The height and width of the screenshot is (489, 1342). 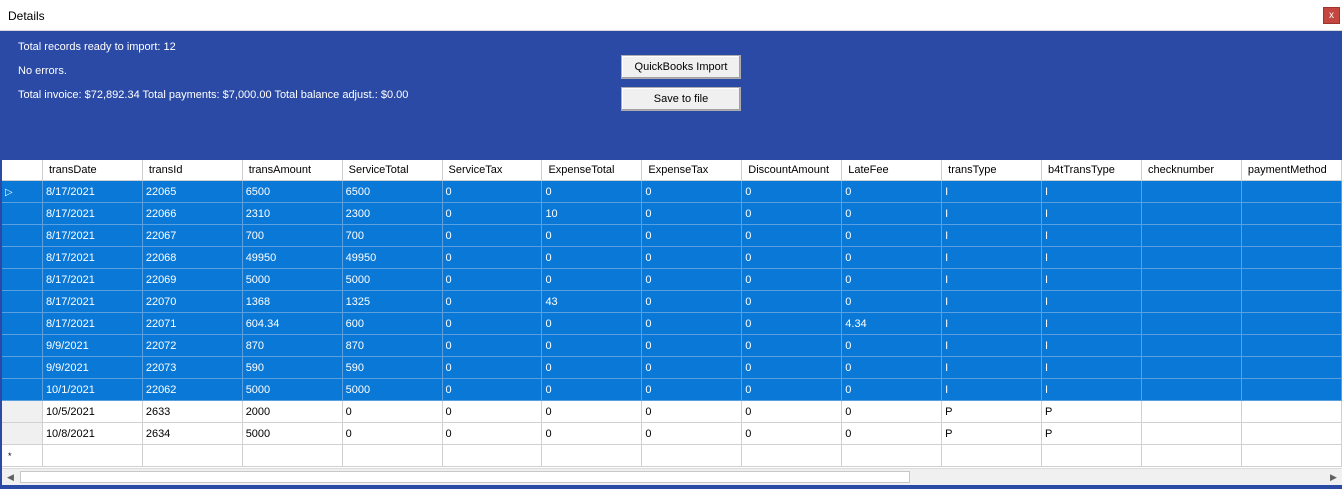 What do you see at coordinates (1191, 170) in the screenshot?
I see `column-header-checknumber: checknumber` at bounding box center [1191, 170].